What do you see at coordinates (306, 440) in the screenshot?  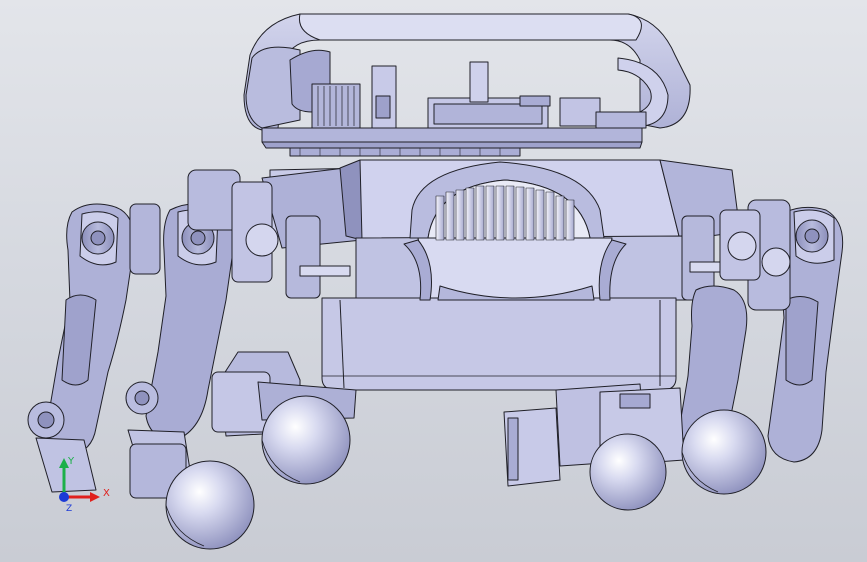 I see `front-left-wheel` at bounding box center [306, 440].